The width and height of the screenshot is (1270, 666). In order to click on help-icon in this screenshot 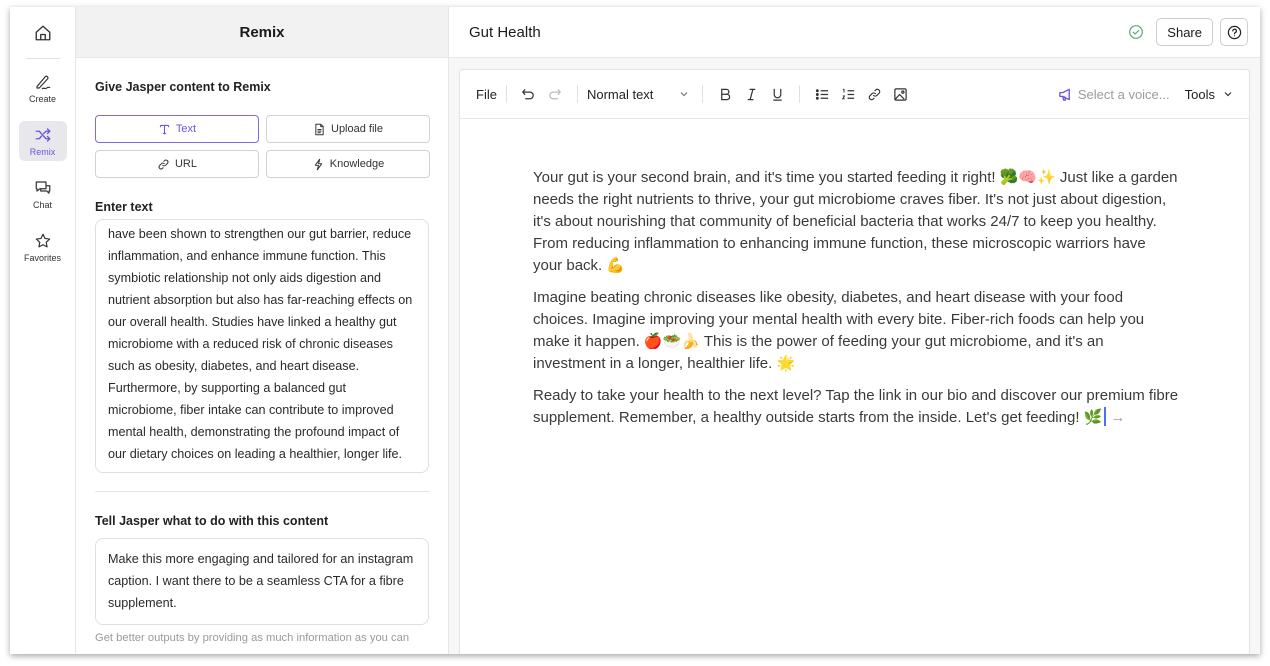, I will do `click(1234, 32)`.